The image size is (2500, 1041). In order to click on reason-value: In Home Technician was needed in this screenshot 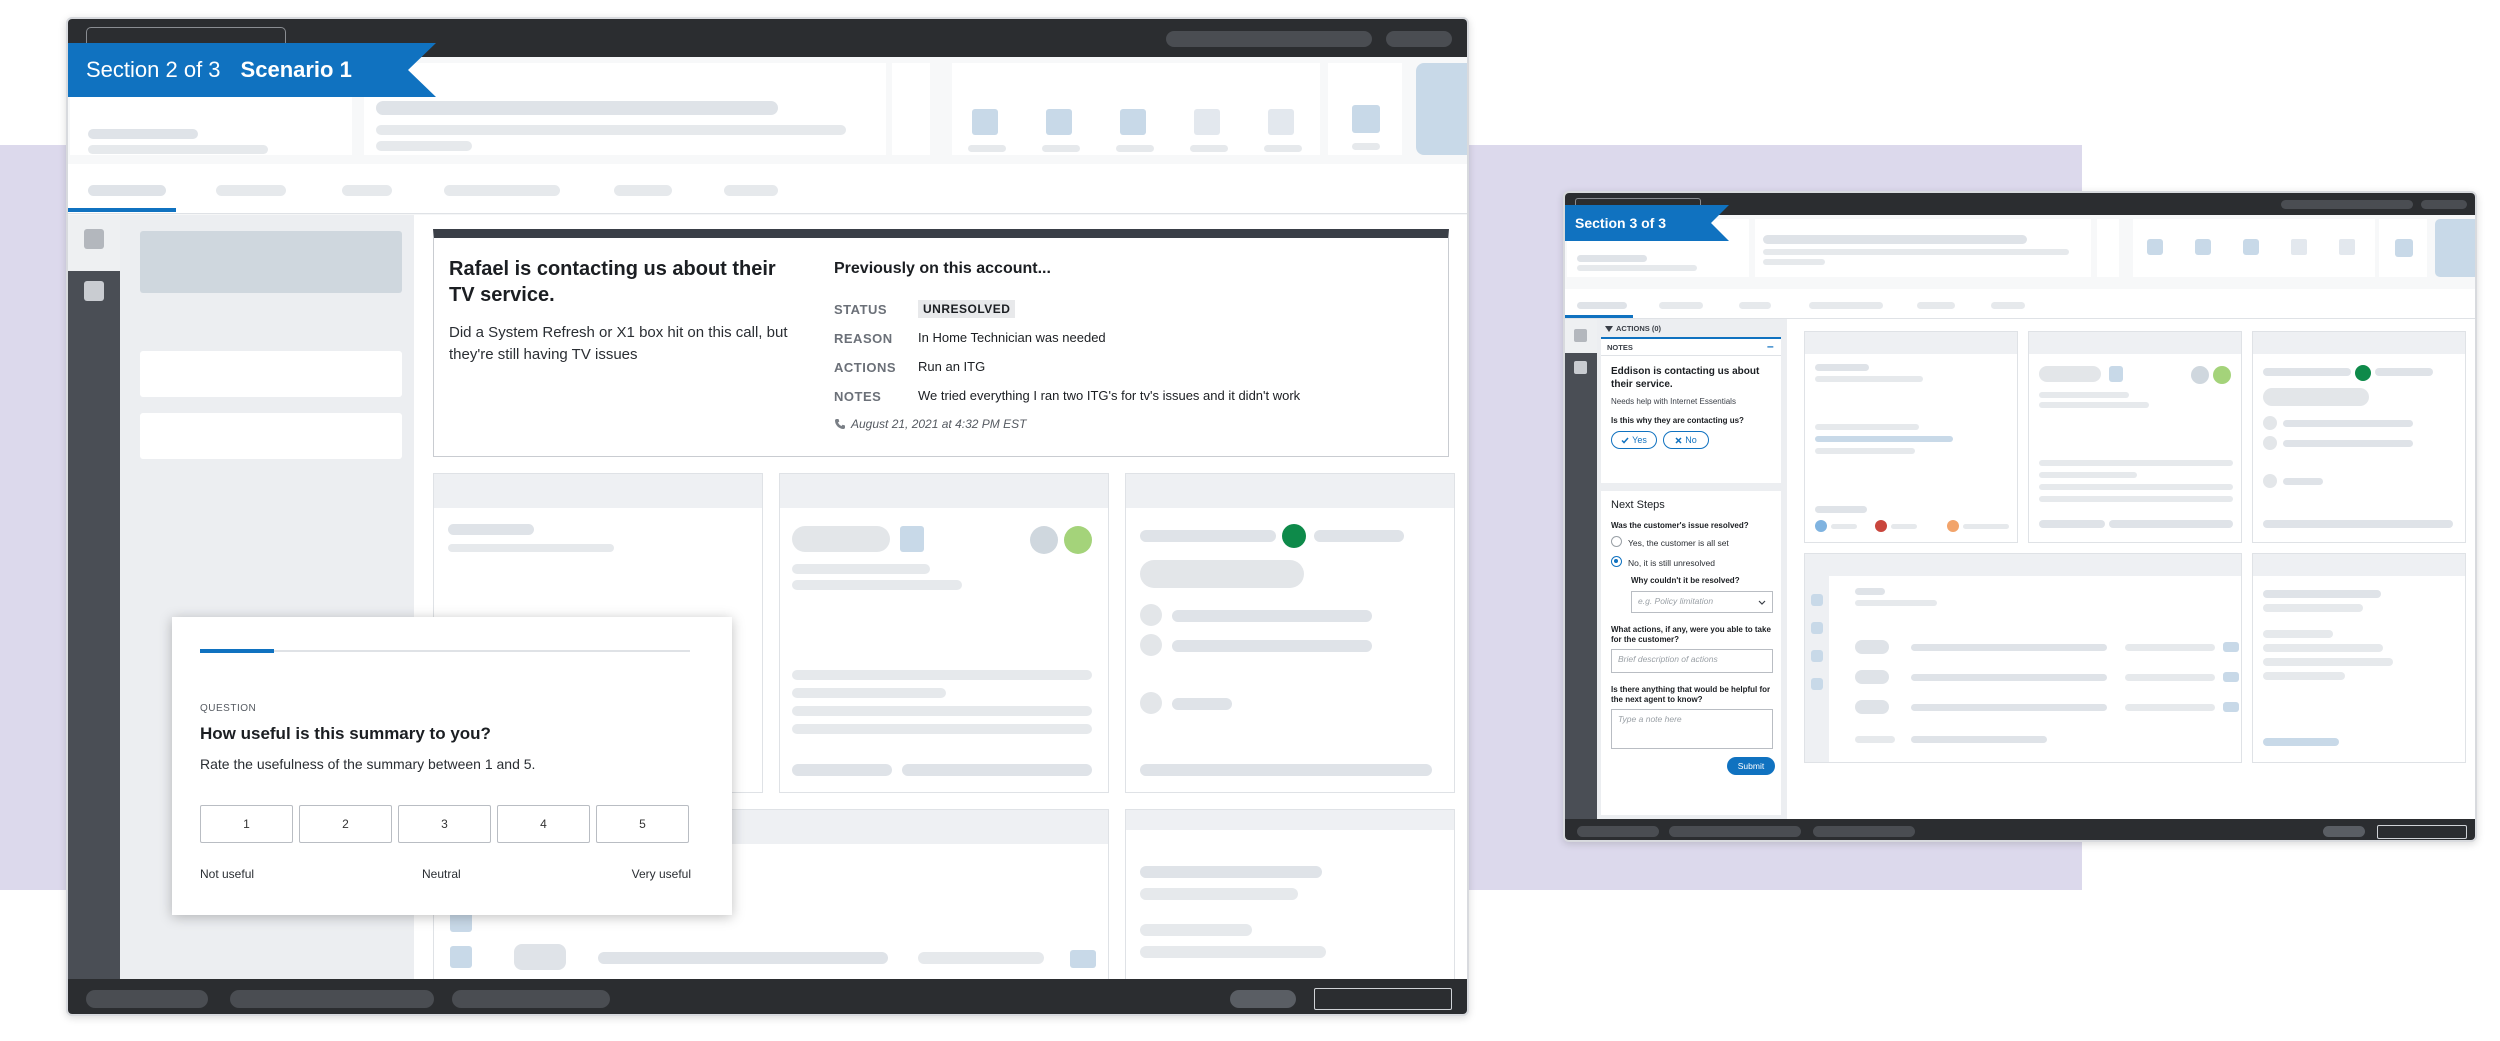, I will do `click(1012, 337)`.